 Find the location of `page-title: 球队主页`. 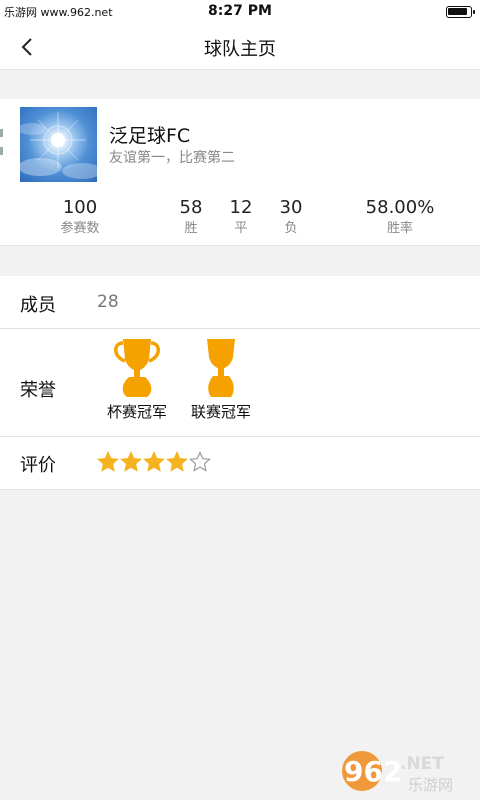

page-title: 球队主页 is located at coordinates (240, 49).